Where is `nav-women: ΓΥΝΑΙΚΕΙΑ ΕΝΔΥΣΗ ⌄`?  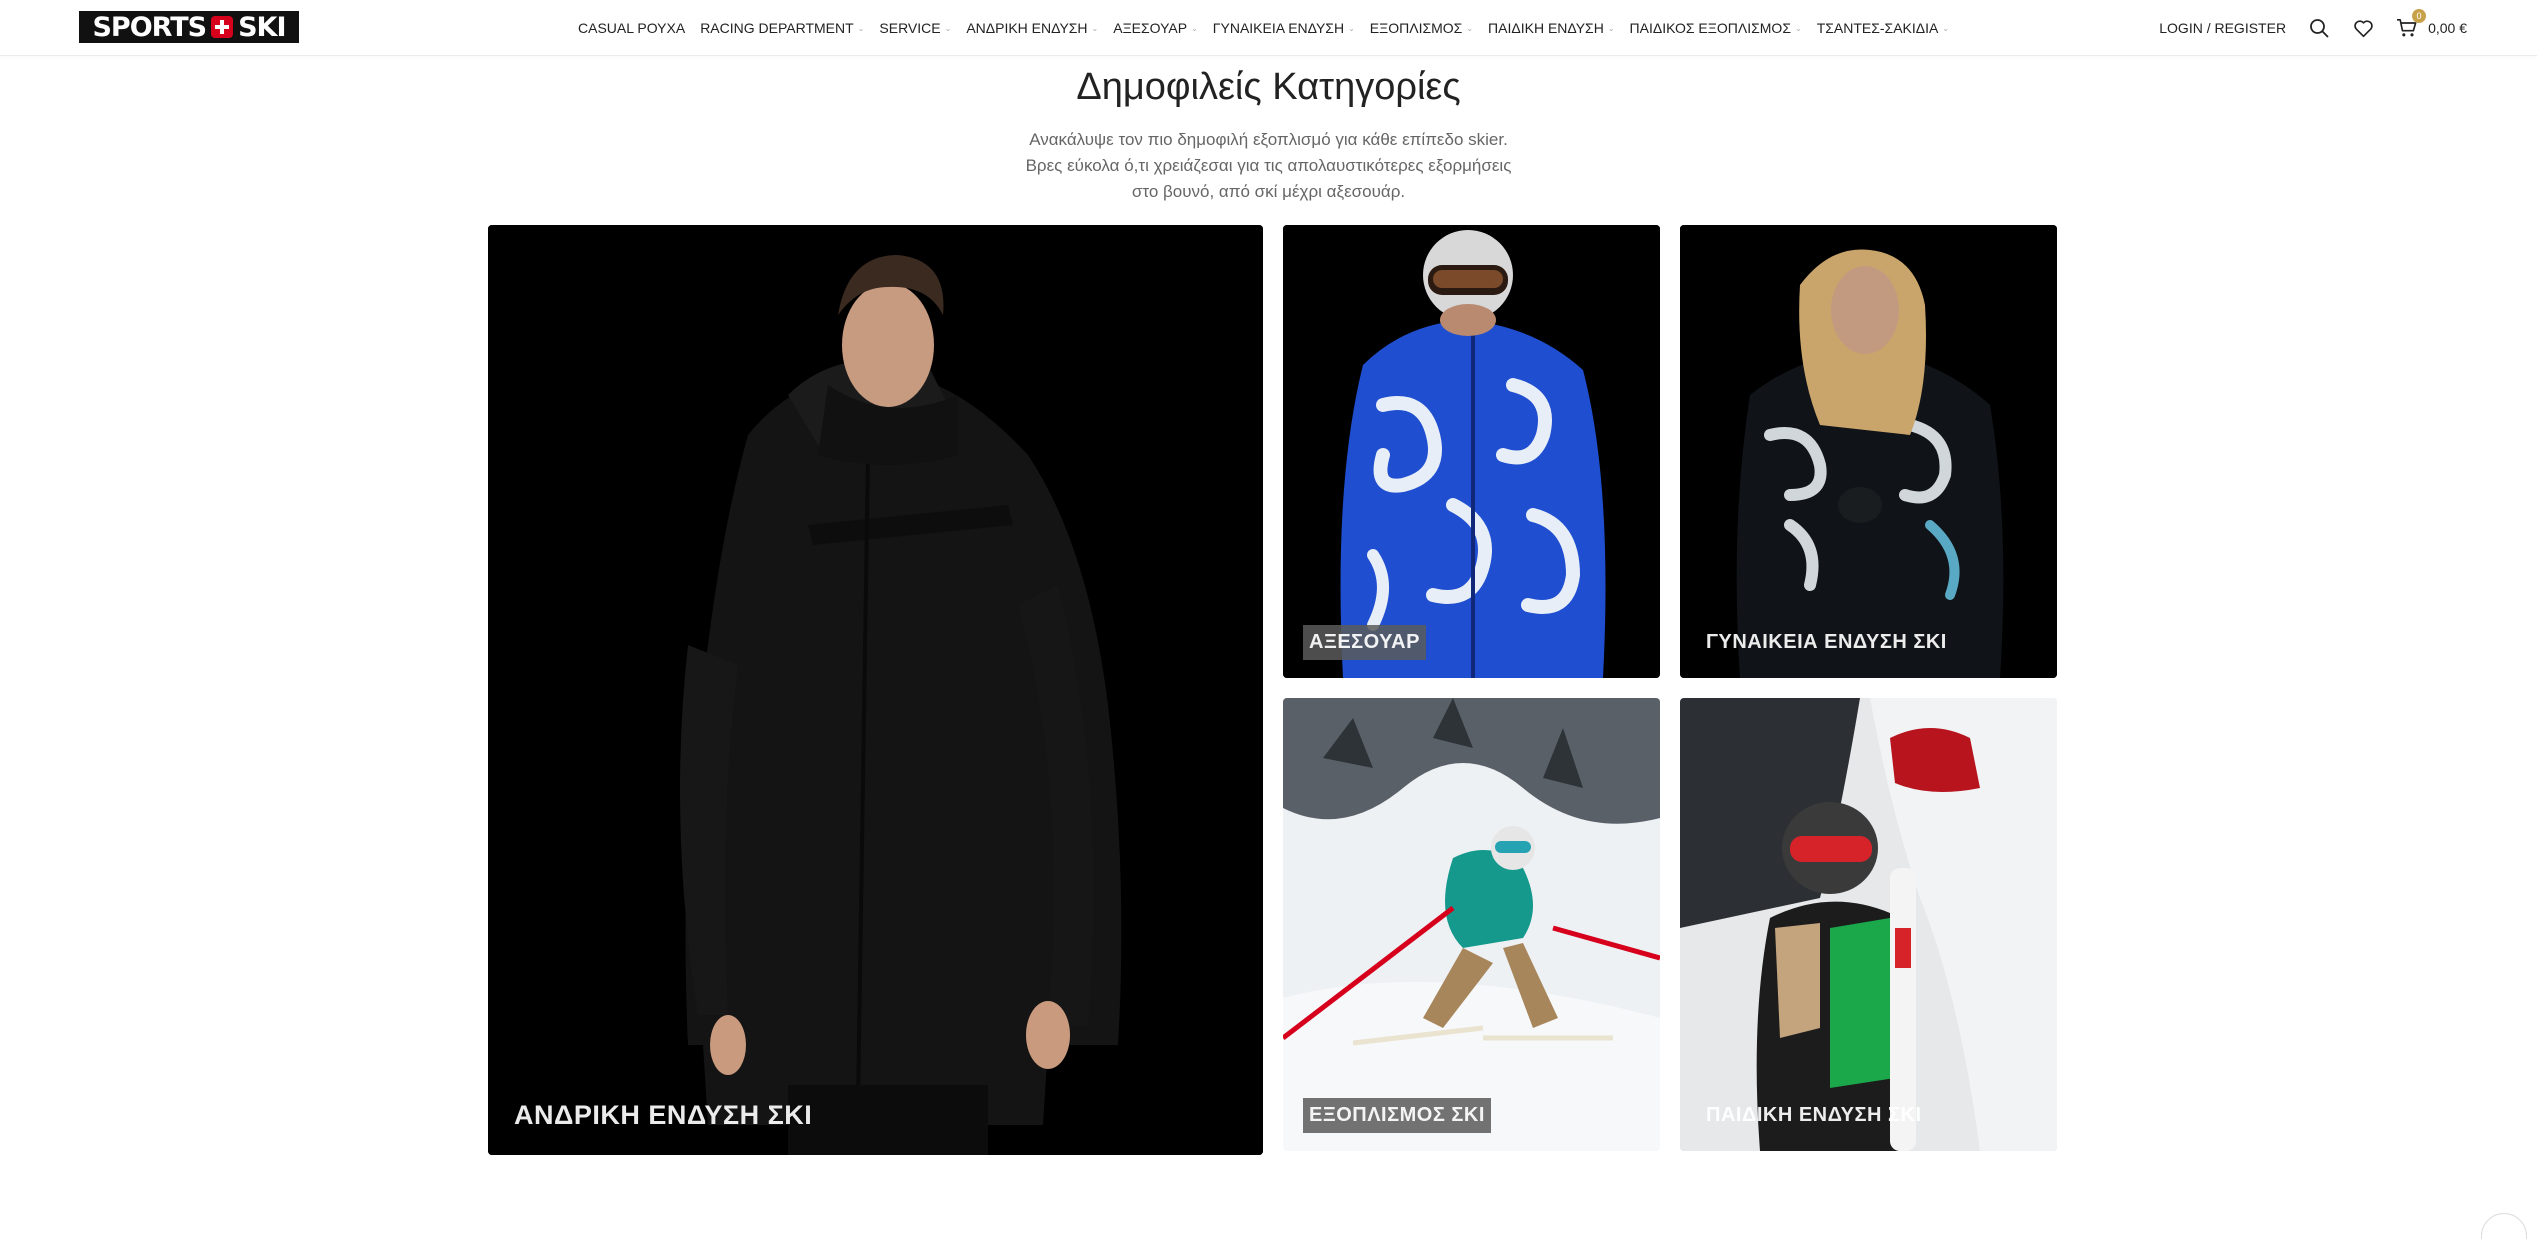 nav-women: ΓΥΝΑΙΚΕΙΑ ΕΝΔΥΣΗ ⌄ is located at coordinates (1291, 28).